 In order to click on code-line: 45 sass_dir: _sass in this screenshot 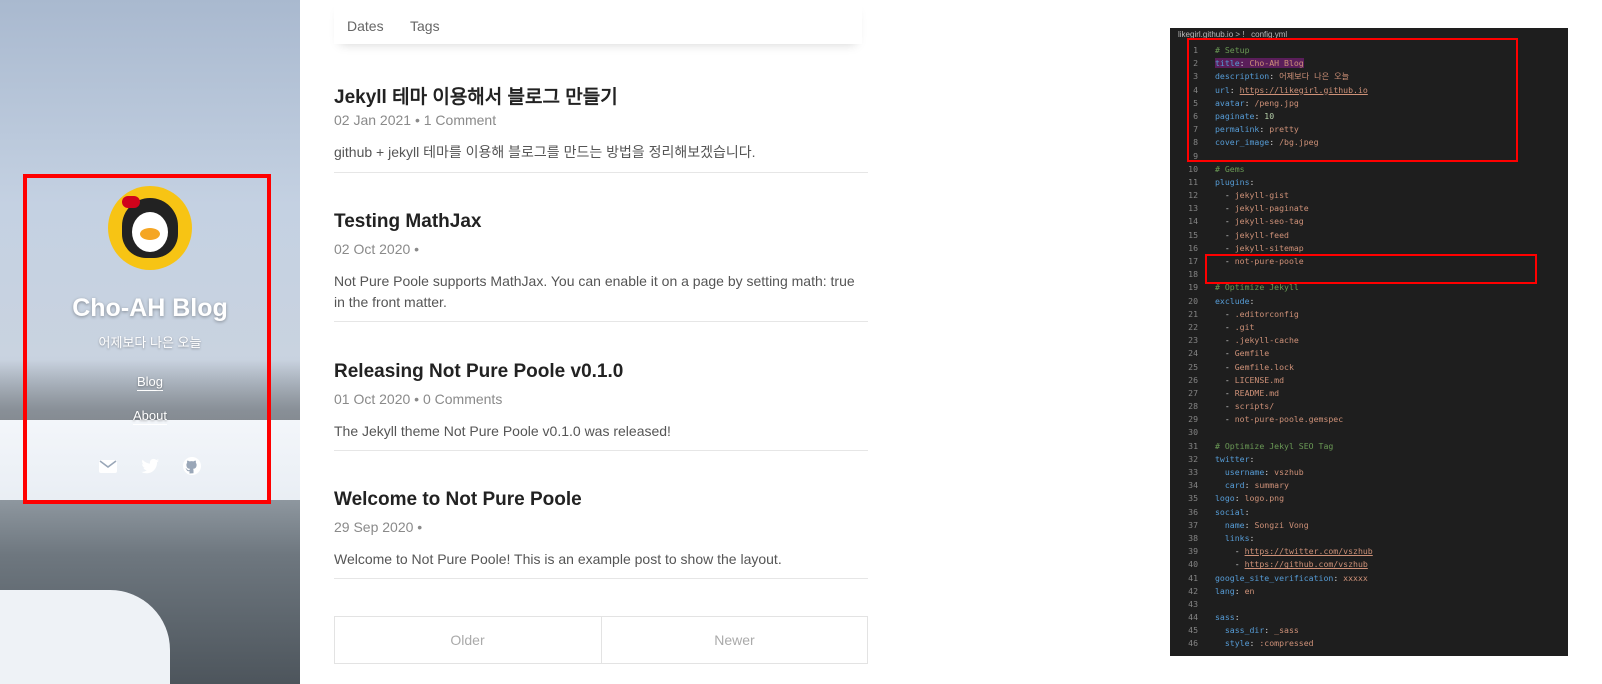, I will do `click(1369, 630)`.